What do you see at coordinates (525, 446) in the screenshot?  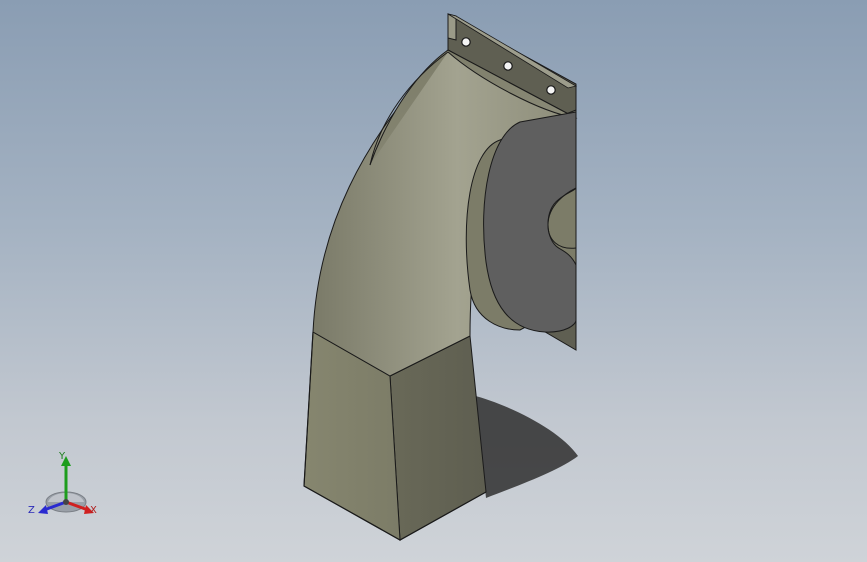 I see `model-shadow` at bounding box center [525, 446].